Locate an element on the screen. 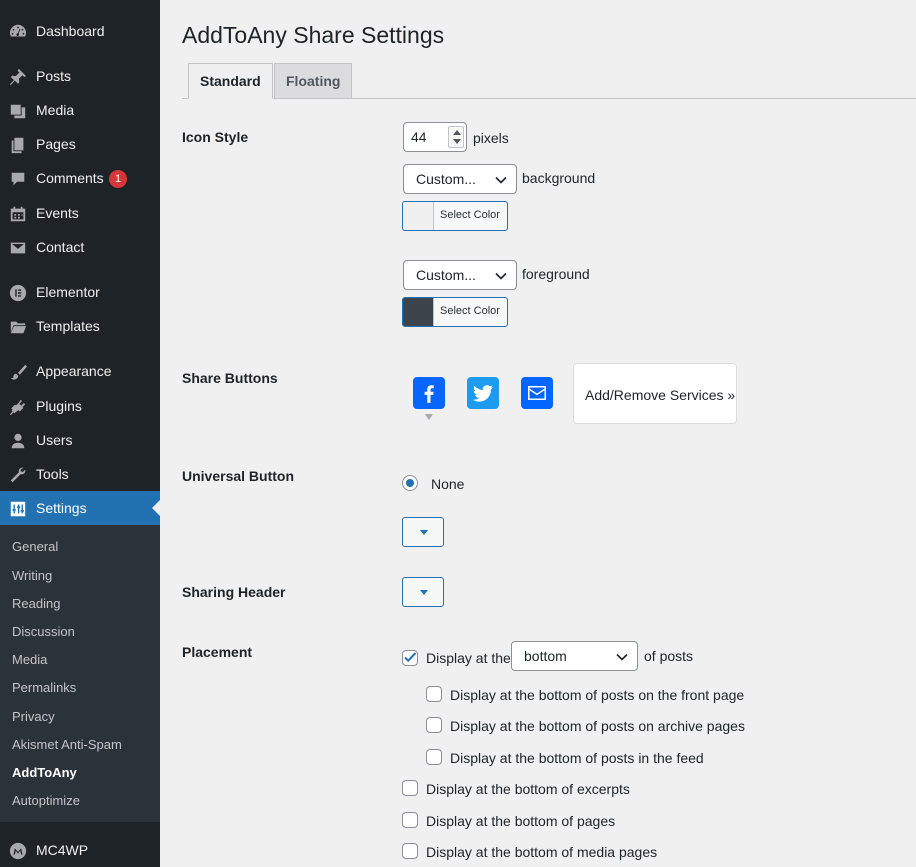 The height and width of the screenshot is (867, 916). tab-floating: Floating is located at coordinates (313, 81).